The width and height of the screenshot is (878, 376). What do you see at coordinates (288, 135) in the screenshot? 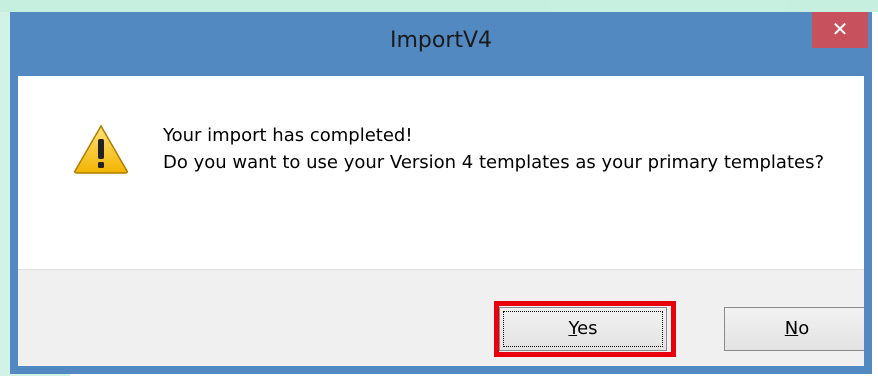
I see `message-line: Your import has completed!` at bounding box center [288, 135].